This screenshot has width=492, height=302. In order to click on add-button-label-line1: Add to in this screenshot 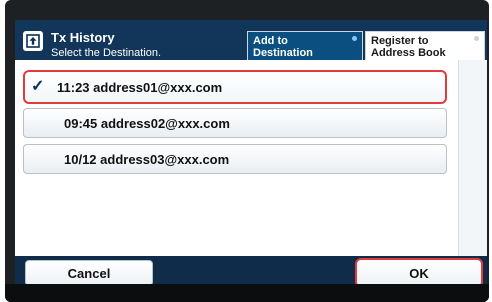, I will do `click(270, 41)`.